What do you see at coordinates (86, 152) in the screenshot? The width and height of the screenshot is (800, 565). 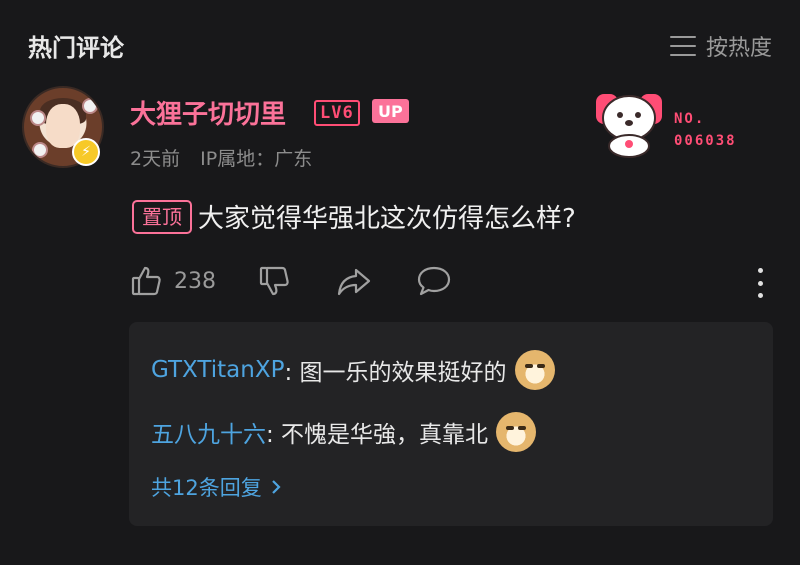 I see `lightning-badge-icon: ⚡` at bounding box center [86, 152].